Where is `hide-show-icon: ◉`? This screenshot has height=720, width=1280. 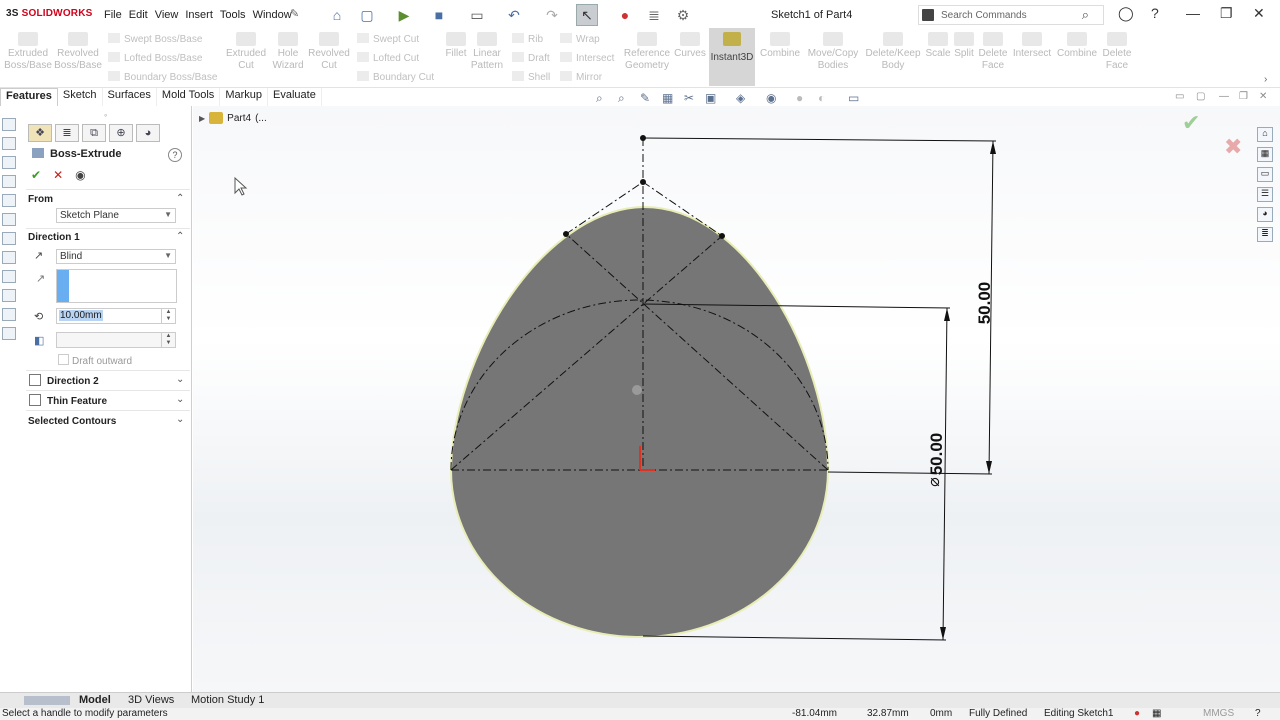 hide-show-icon: ◉ is located at coordinates (771, 98).